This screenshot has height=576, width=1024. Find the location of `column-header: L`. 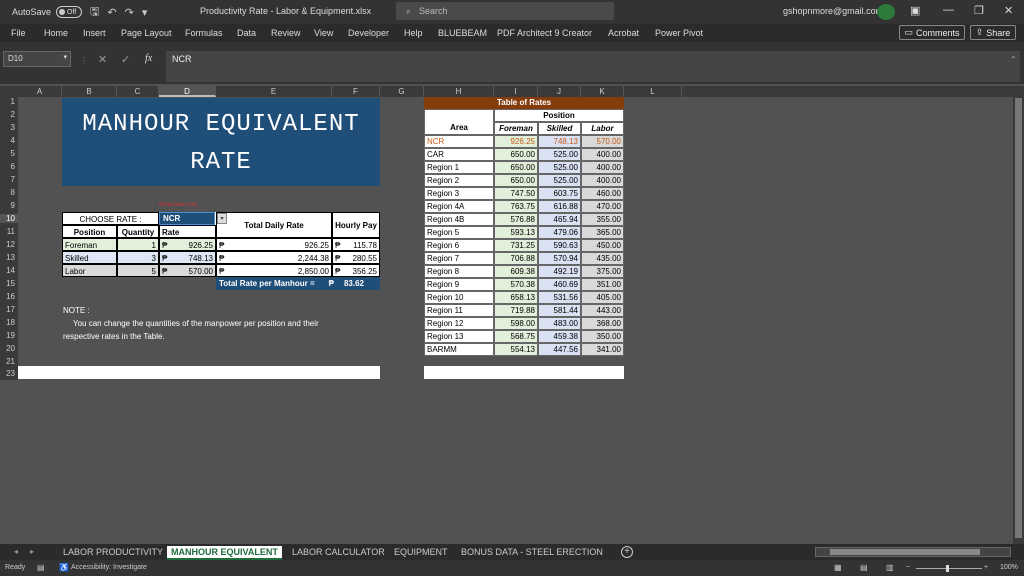

column-header: L is located at coordinates (653, 91).